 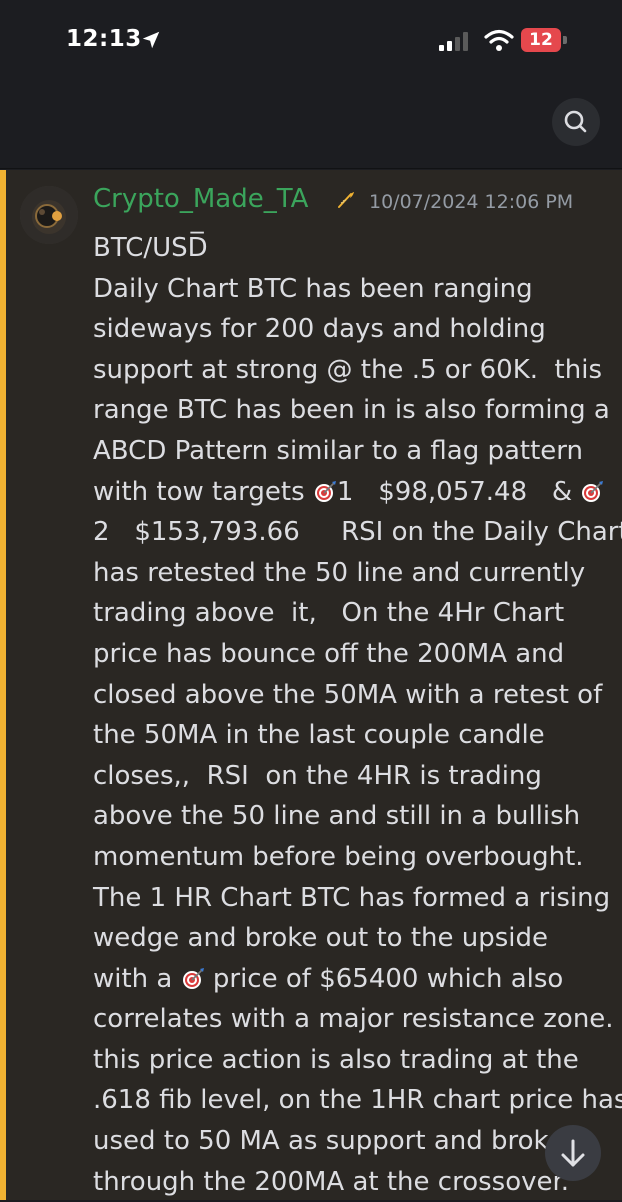 I want to click on message-line: Daily Chart BTC has been ranging, so click(x=313, y=288).